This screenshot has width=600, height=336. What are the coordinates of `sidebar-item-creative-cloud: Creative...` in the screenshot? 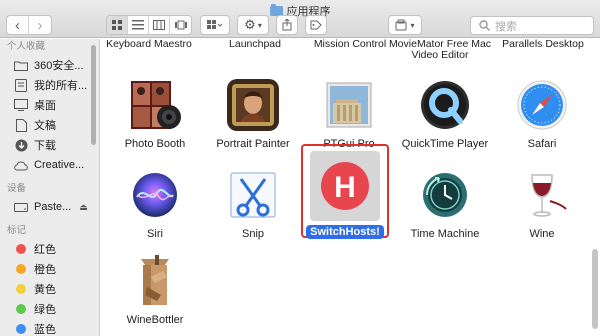 It's located at (49, 165).